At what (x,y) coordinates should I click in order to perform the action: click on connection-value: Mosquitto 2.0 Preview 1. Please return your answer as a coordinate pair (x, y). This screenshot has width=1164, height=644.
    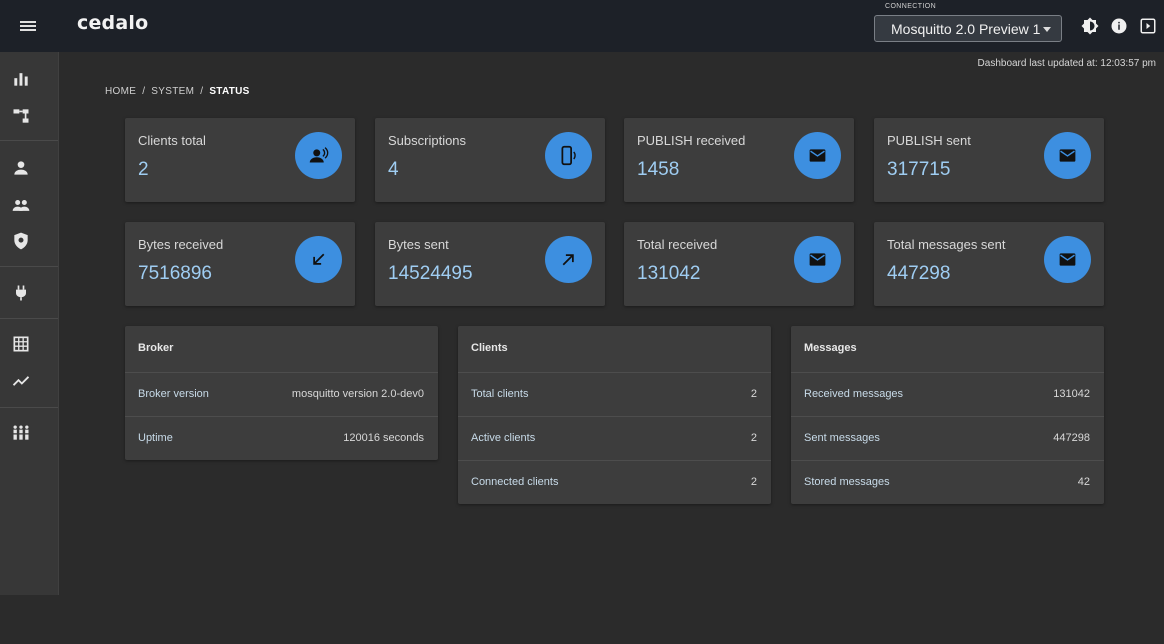
    Looking at the image, I should click on (966, 29).